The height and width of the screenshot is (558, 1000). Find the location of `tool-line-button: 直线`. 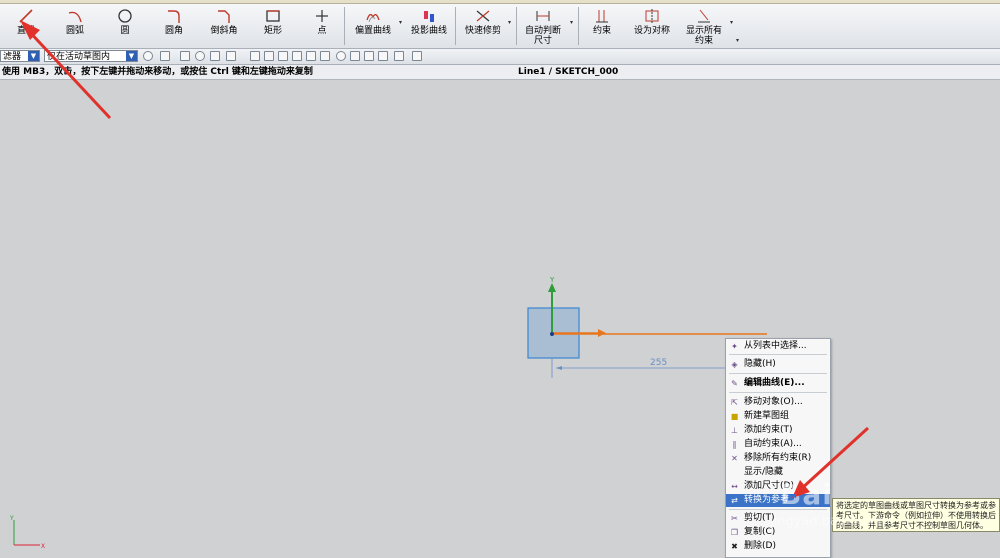

tool-line-button: 直线 is located at coordinates (26, 26).